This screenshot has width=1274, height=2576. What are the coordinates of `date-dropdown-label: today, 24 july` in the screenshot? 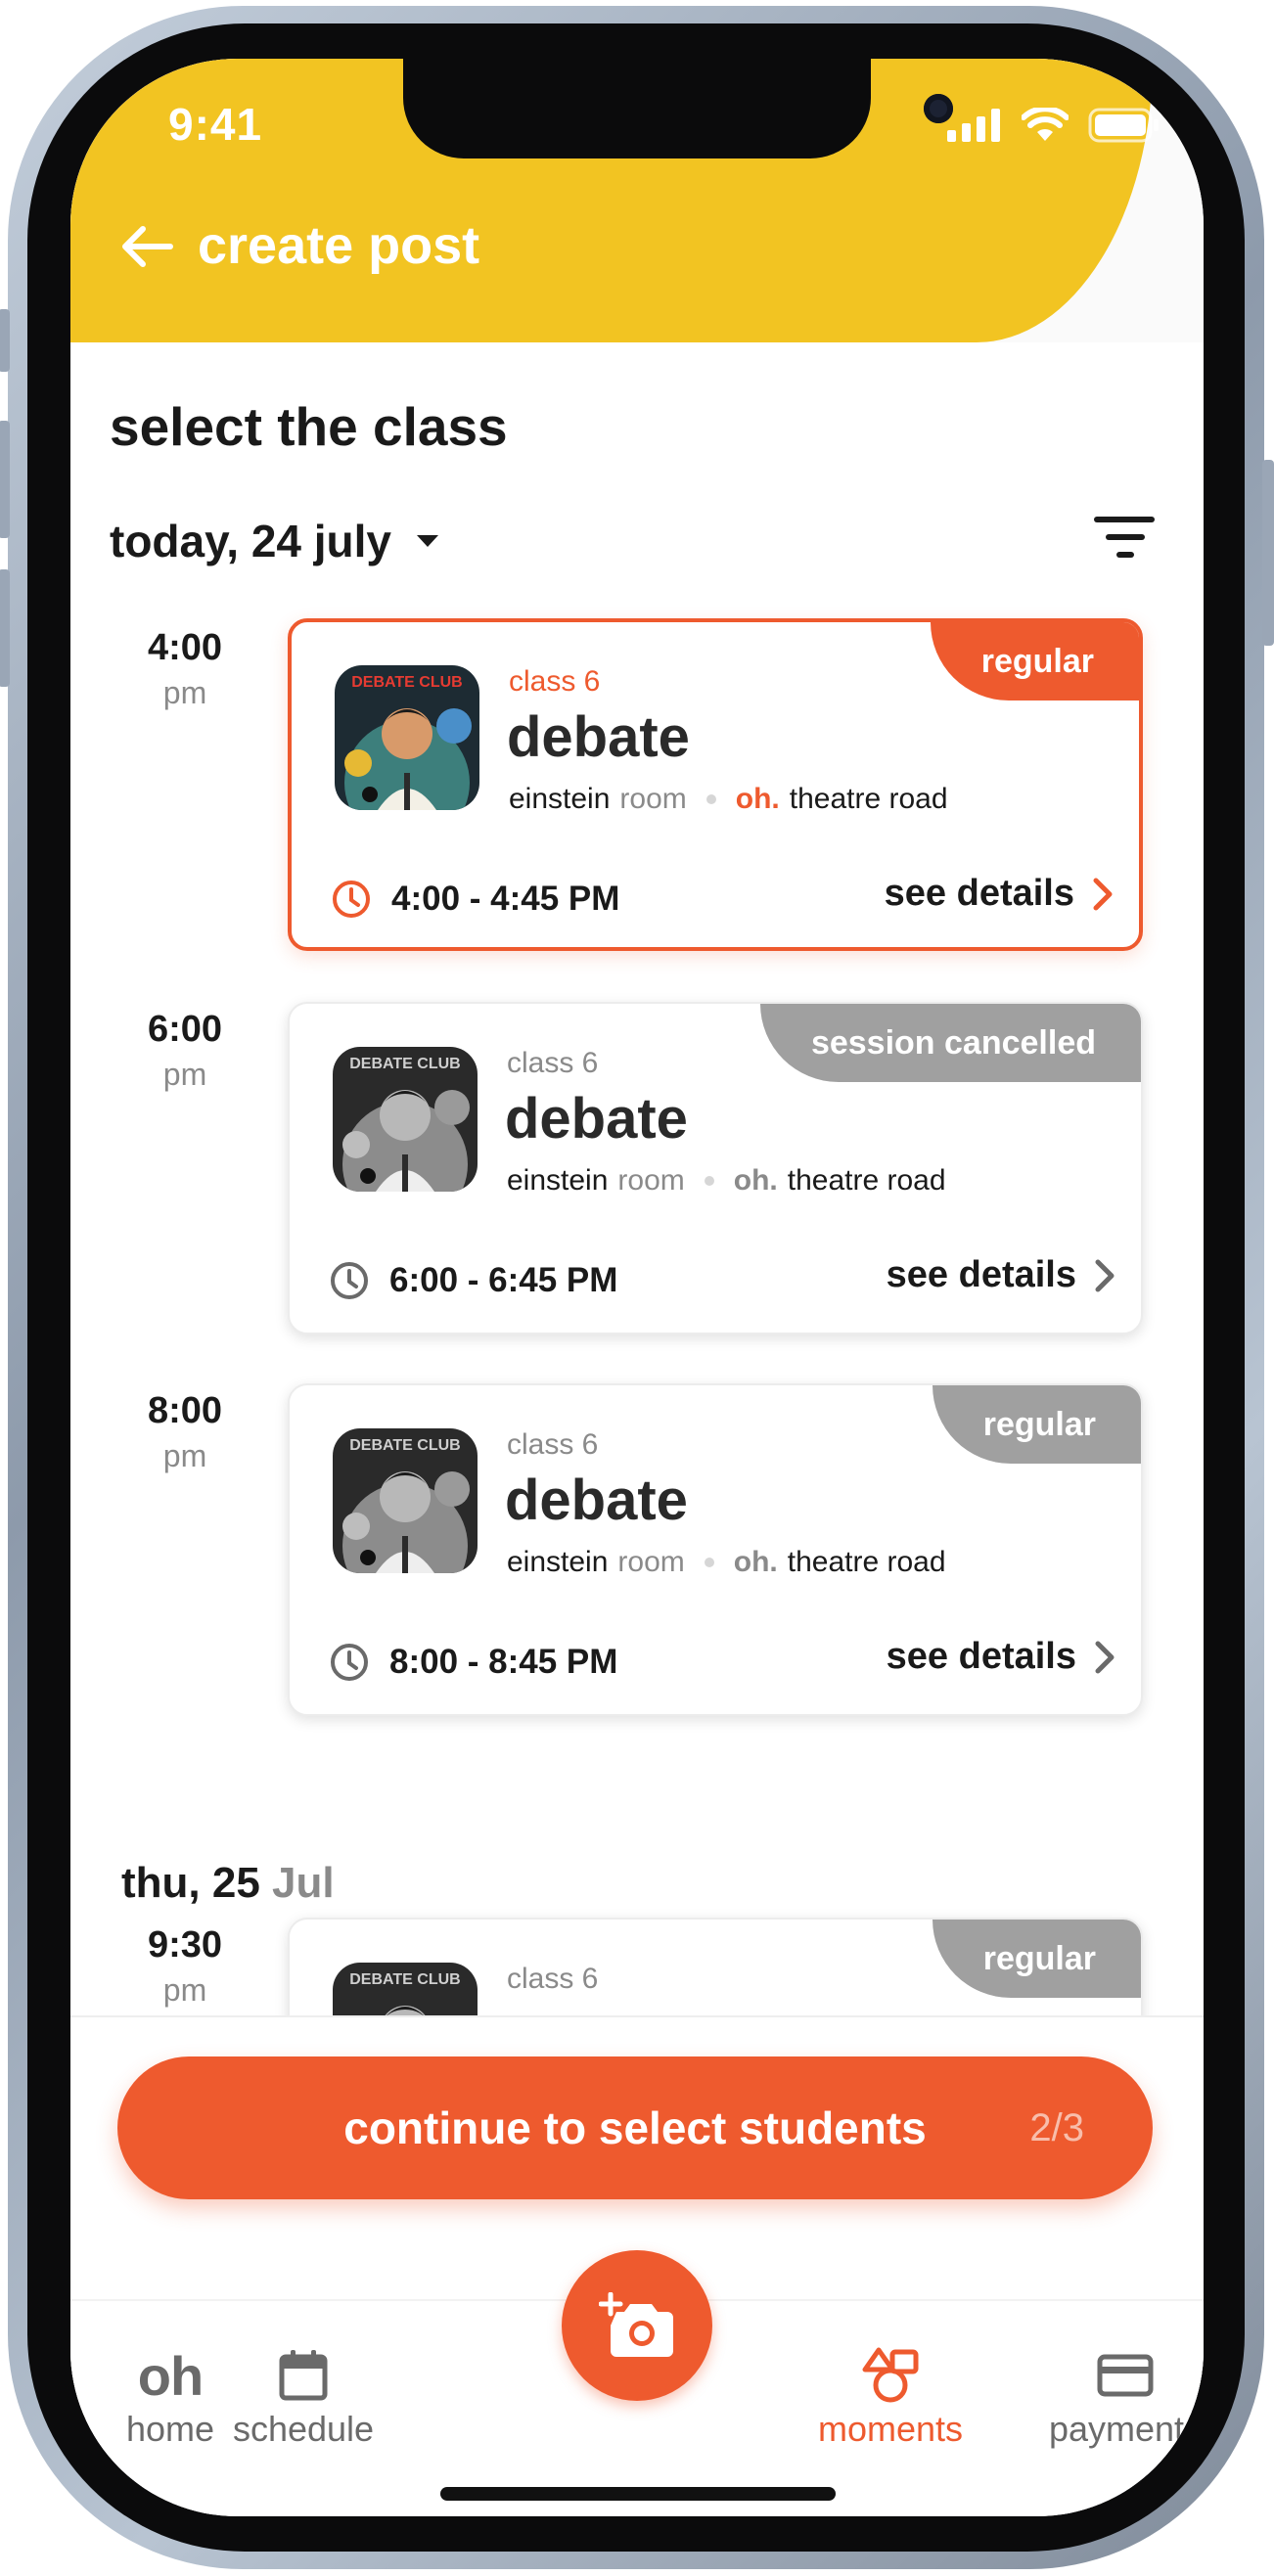 It's located at (251, 541).